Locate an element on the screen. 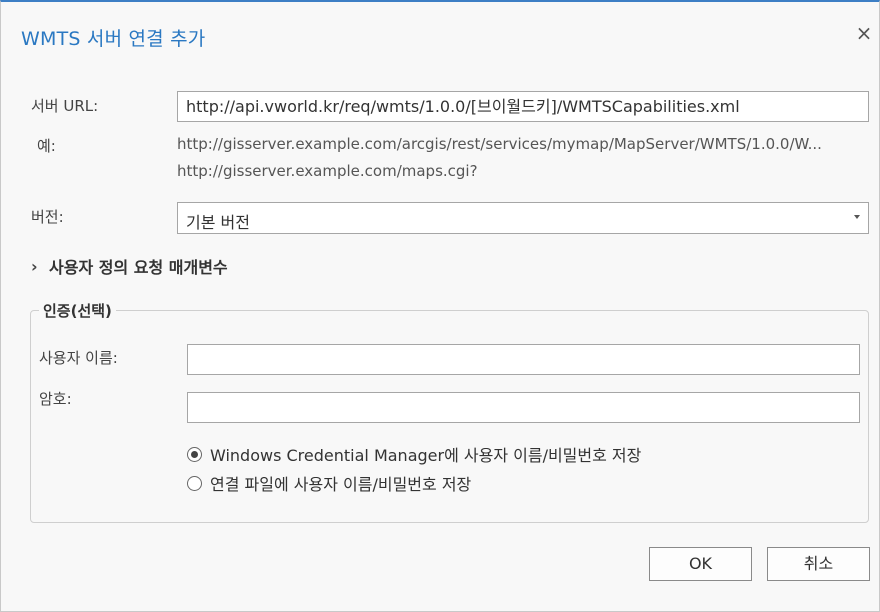 This screenshot has width=880, height=612. dialog-title: WMTS 서버 연결 추가 is located at coordinates (113, 39).